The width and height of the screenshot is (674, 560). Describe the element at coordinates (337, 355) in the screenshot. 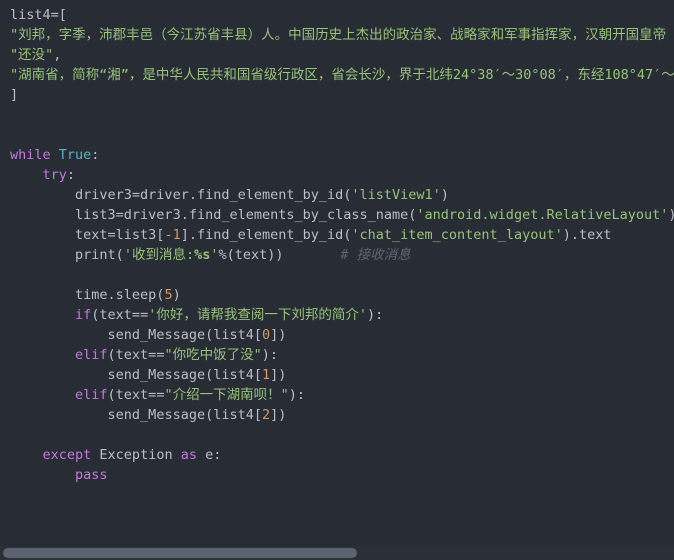

I see `code-line: elif(text=="你吃中饭了没"):` at that location.